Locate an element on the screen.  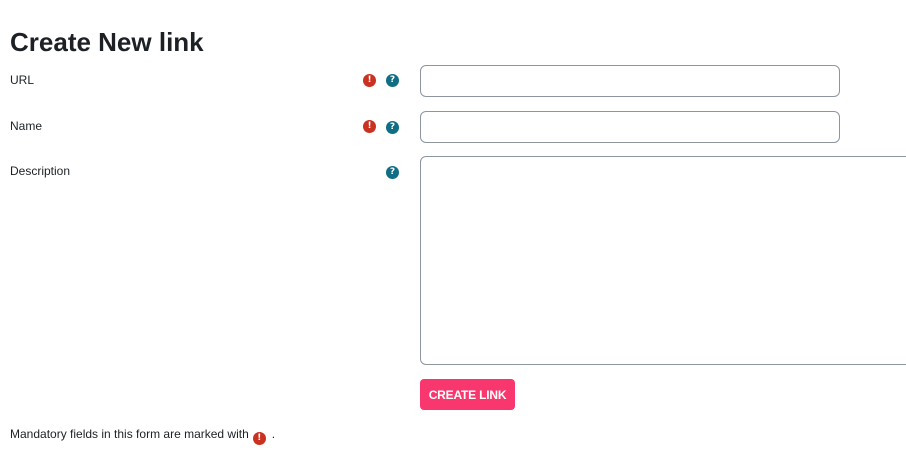
create-link-button: CREATE LINK is located at coordinates (467, 394).